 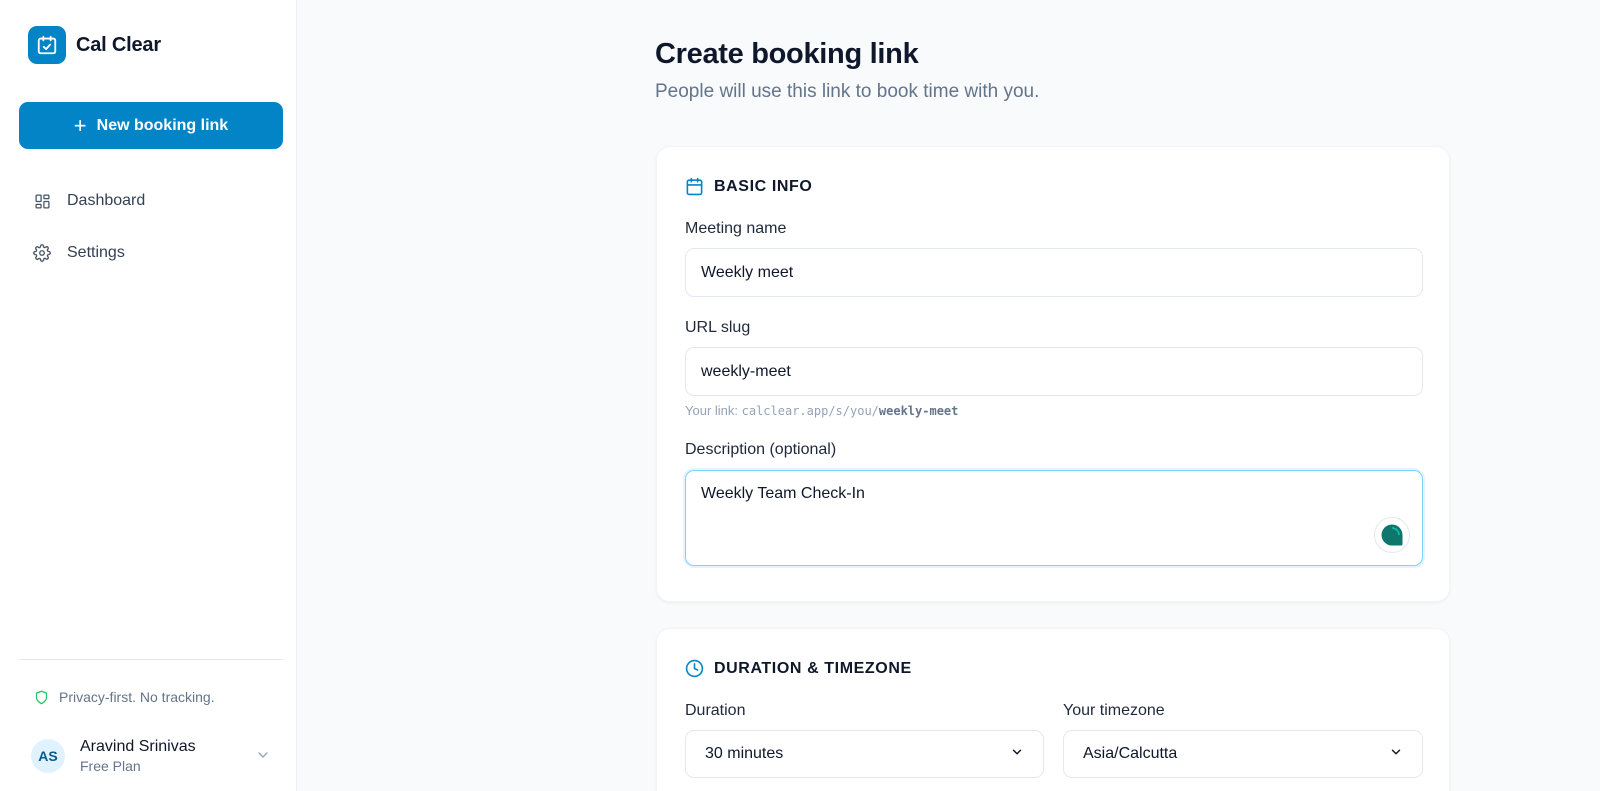 I want to click on timezone-value: Asia/Calcutta, so click(x=1130, y=753).